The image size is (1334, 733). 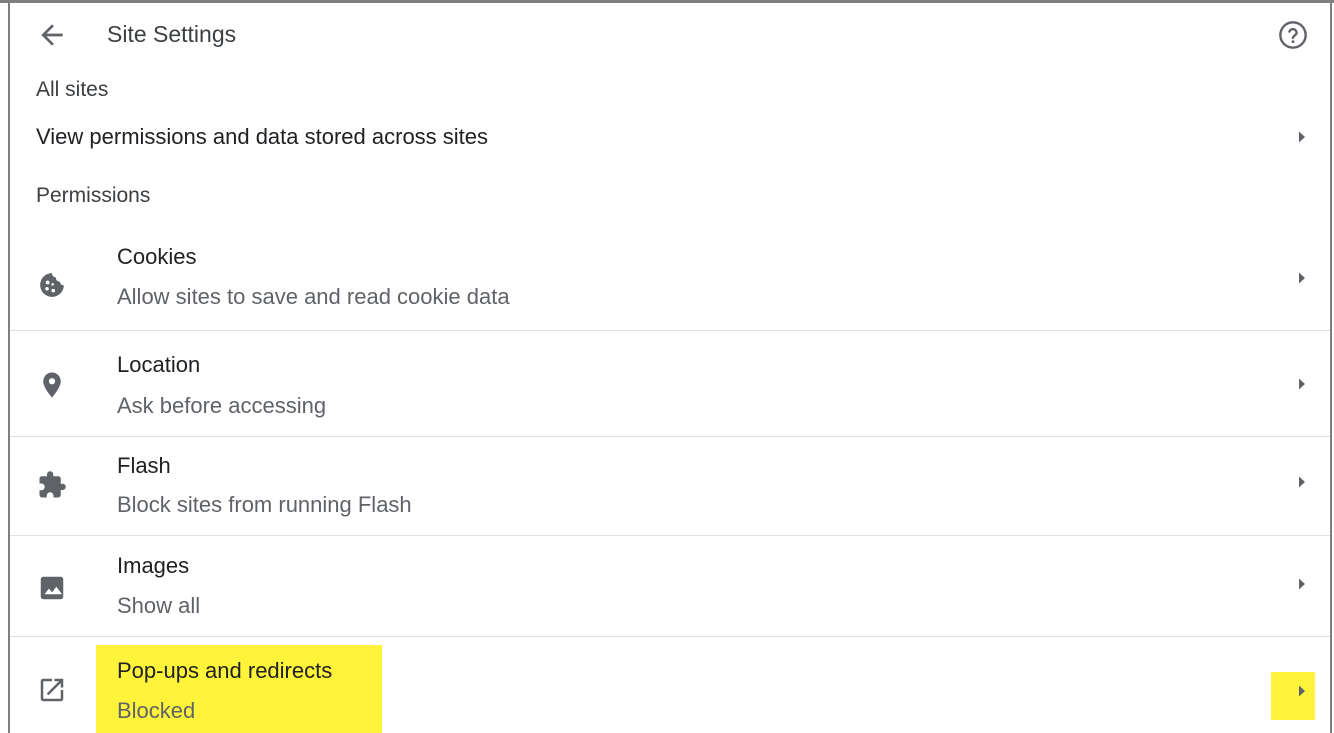 What do you see at coordinates (52, 485) in the screenshot?
I see `puzzle-piece-icon` at bounding box center [52, 485].